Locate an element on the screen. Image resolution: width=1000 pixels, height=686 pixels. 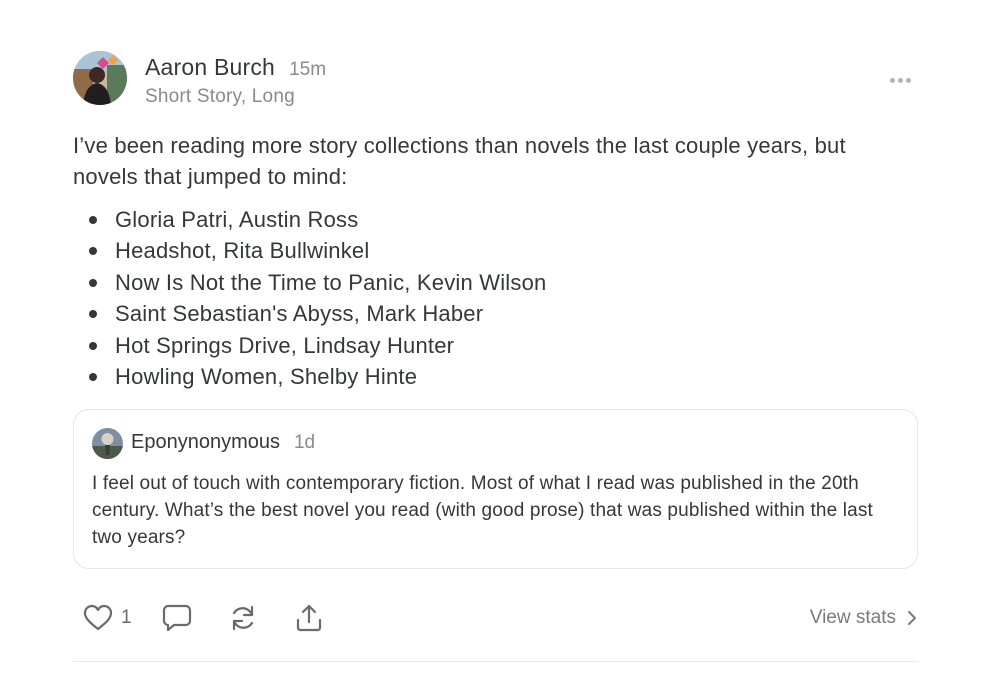
action-bar: 1 View stats is located at coordinates (495, 618).